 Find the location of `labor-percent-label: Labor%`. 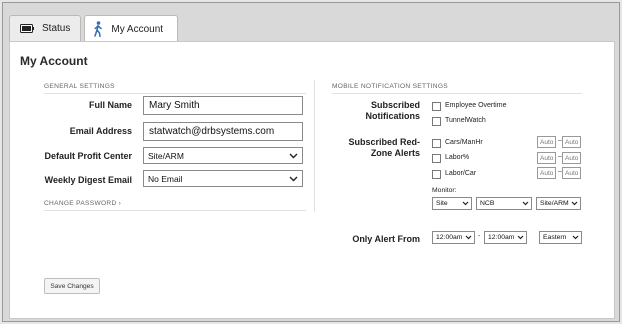

labor-percent-label: Labor% is located at coordinates (457, 157).